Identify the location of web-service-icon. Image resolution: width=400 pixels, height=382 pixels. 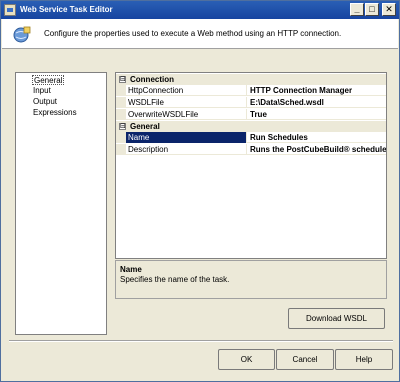
(22, 34).